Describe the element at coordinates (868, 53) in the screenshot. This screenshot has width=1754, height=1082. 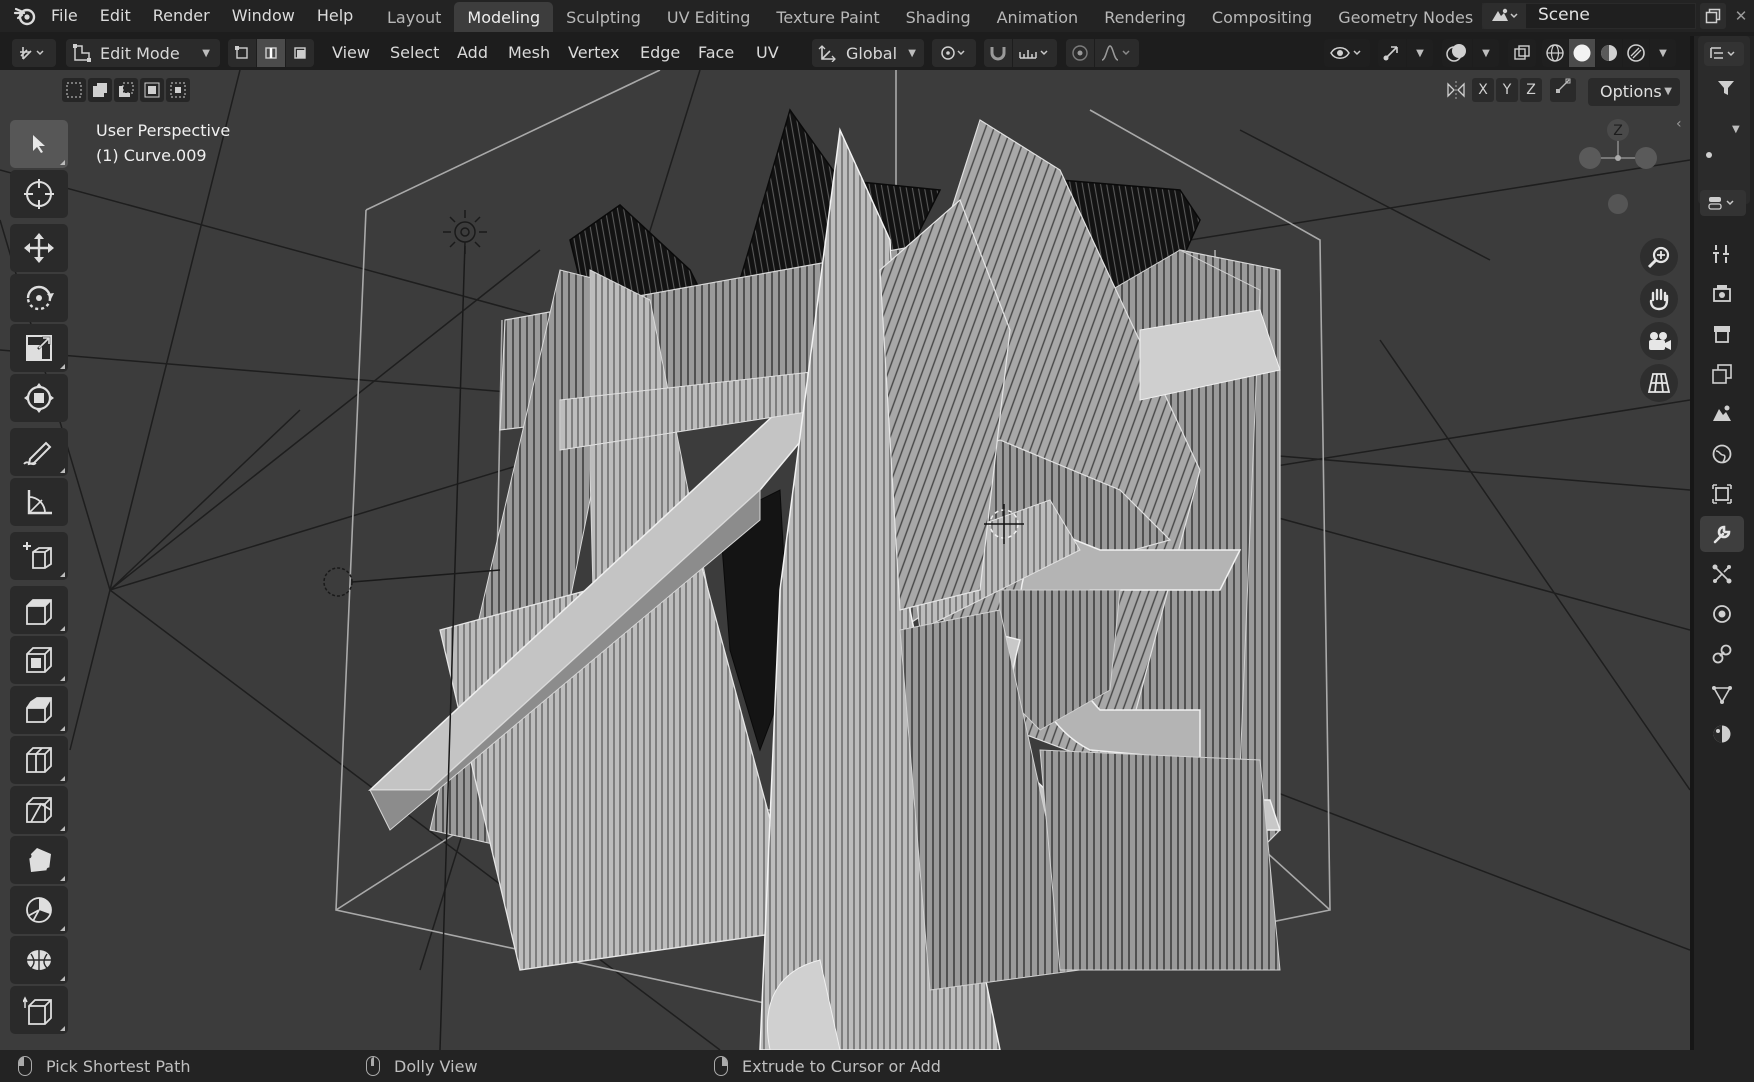
I see `transform-orientation-dropdown: Global ▼` at that location.